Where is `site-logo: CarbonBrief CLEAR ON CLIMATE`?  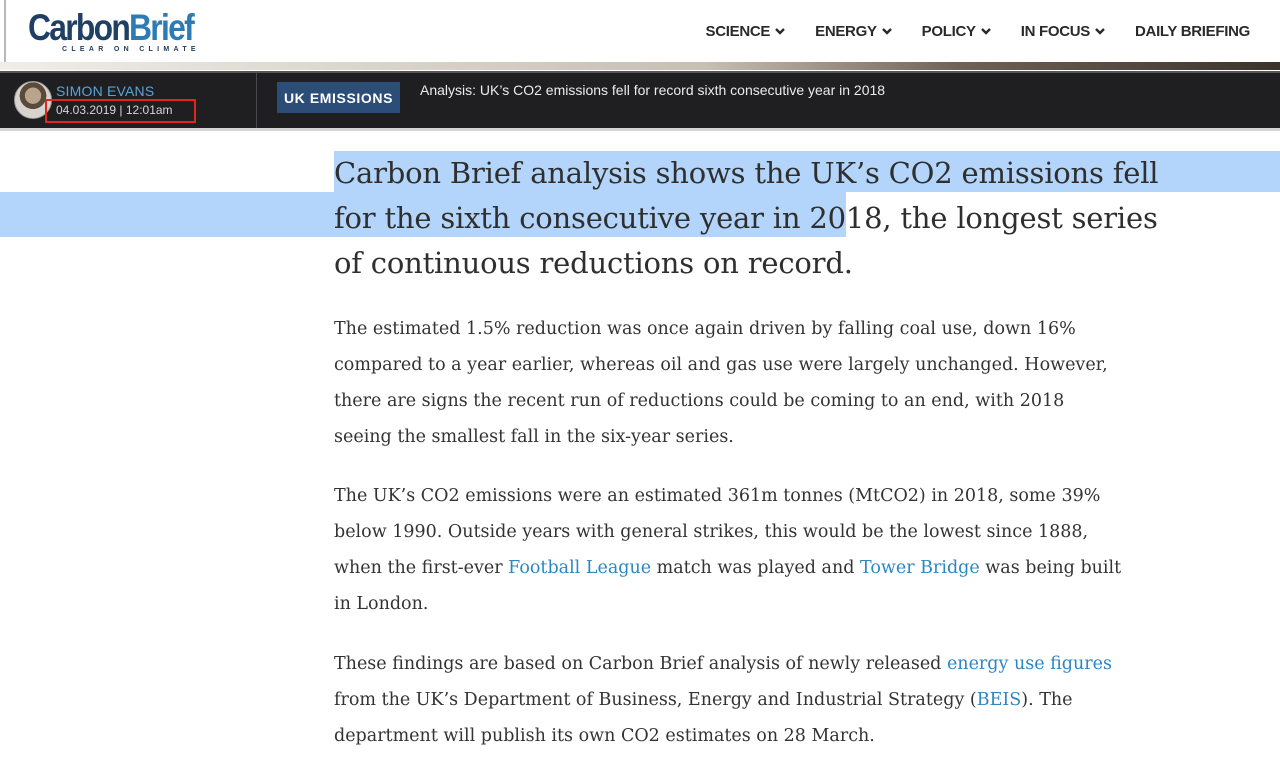
site-logo: CarbonBrief CLEAR ON CLIMATE is located at coordinates (113, 33).